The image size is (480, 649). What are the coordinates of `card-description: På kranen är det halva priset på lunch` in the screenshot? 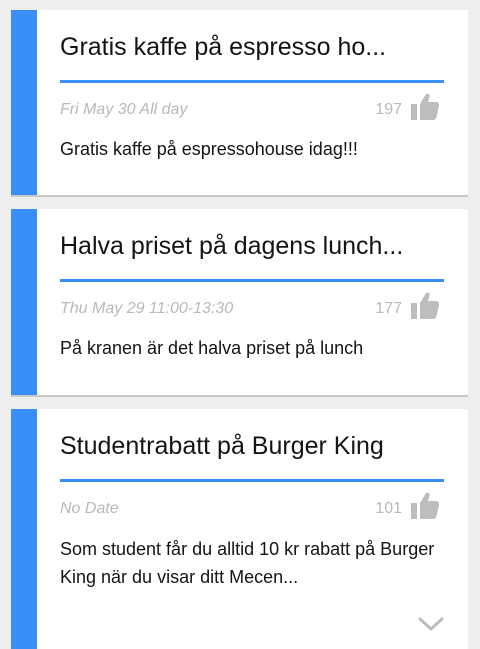 It's located at (212, 348).